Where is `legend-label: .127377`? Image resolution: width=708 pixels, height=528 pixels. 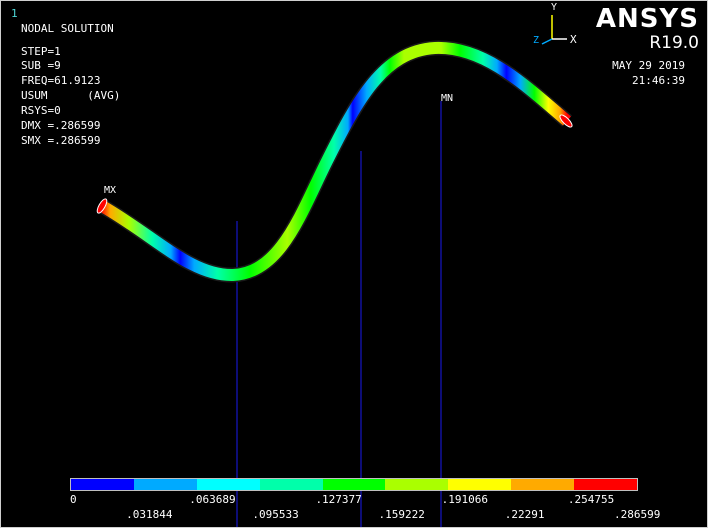
legend-label: .127377 is located at coordinates (338, 499).